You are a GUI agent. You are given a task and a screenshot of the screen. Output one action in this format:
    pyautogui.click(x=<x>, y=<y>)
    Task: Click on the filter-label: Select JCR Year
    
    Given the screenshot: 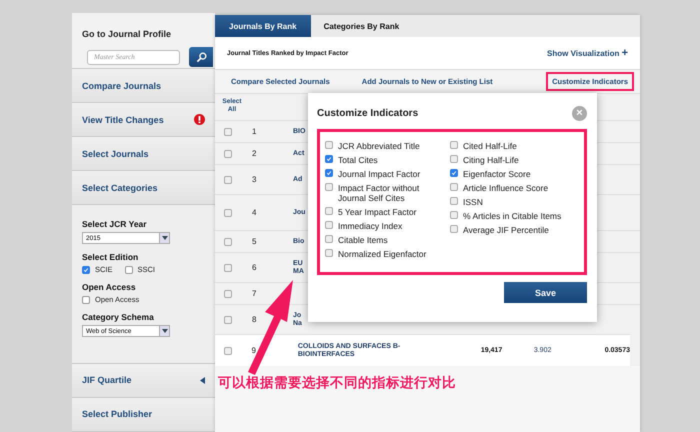 What is the action you would take?
    pyautogui.click(x=115, y=224)
    